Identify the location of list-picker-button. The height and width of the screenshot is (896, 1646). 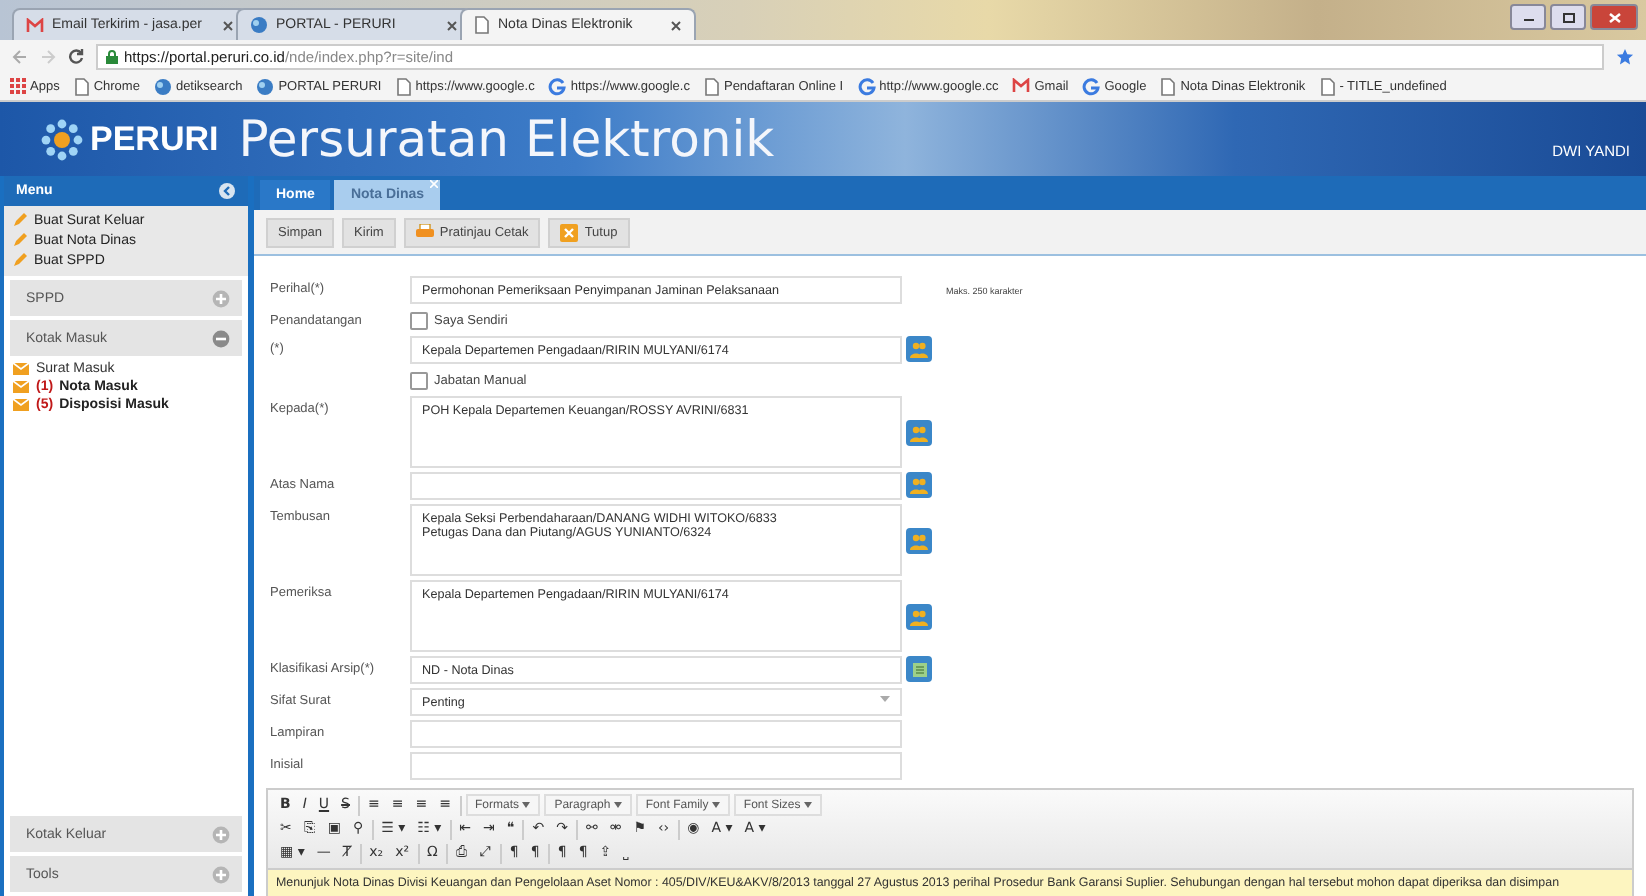
(919, 669).